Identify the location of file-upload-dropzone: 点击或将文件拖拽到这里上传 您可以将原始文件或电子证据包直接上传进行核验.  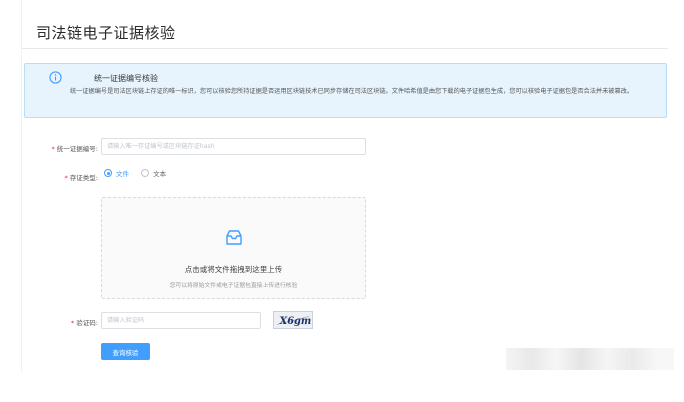
(233, 248).